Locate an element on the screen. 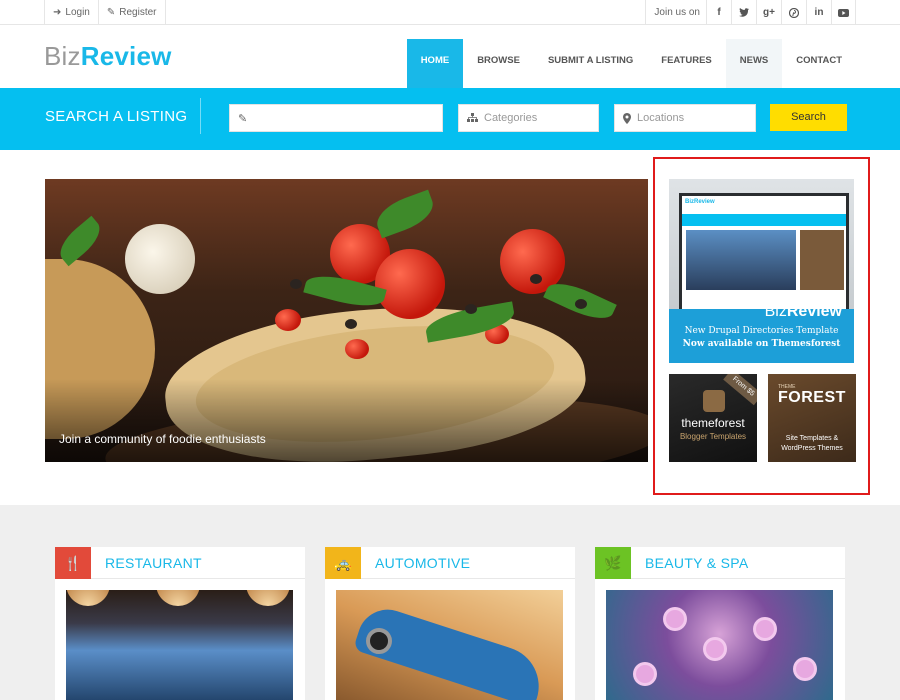 The height and width of the screenshot is (700, 900). ad3-title: FOREST is located at coordinates (812, 397).